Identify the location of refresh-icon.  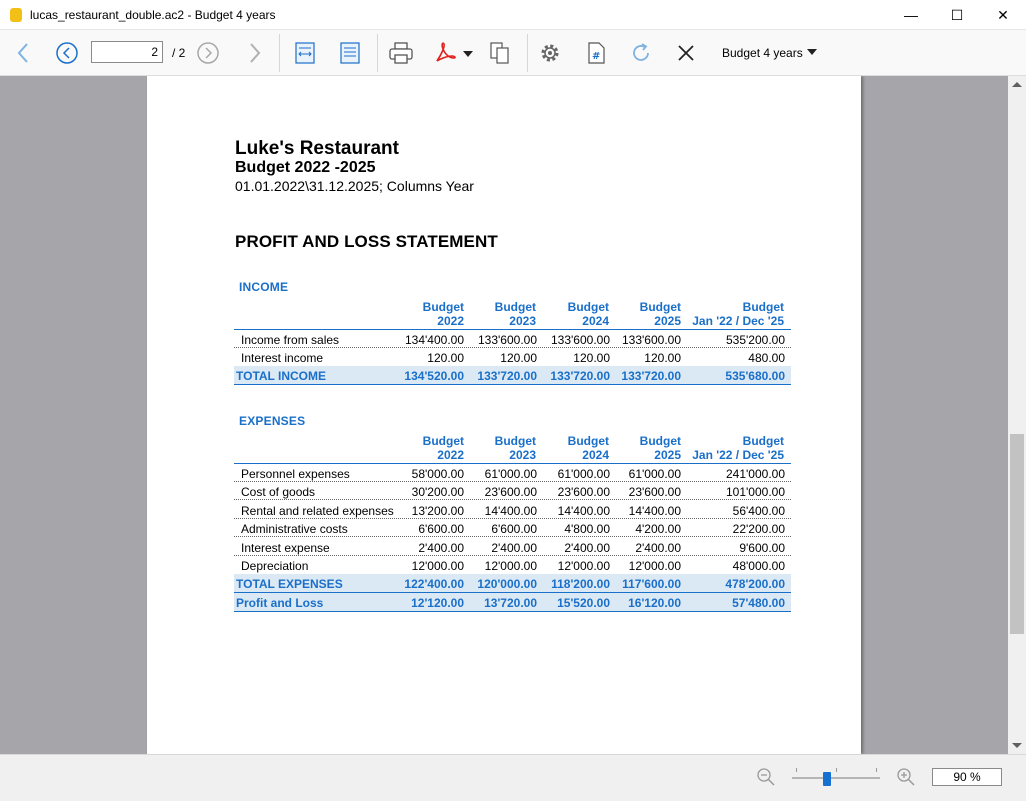
(641, 53).